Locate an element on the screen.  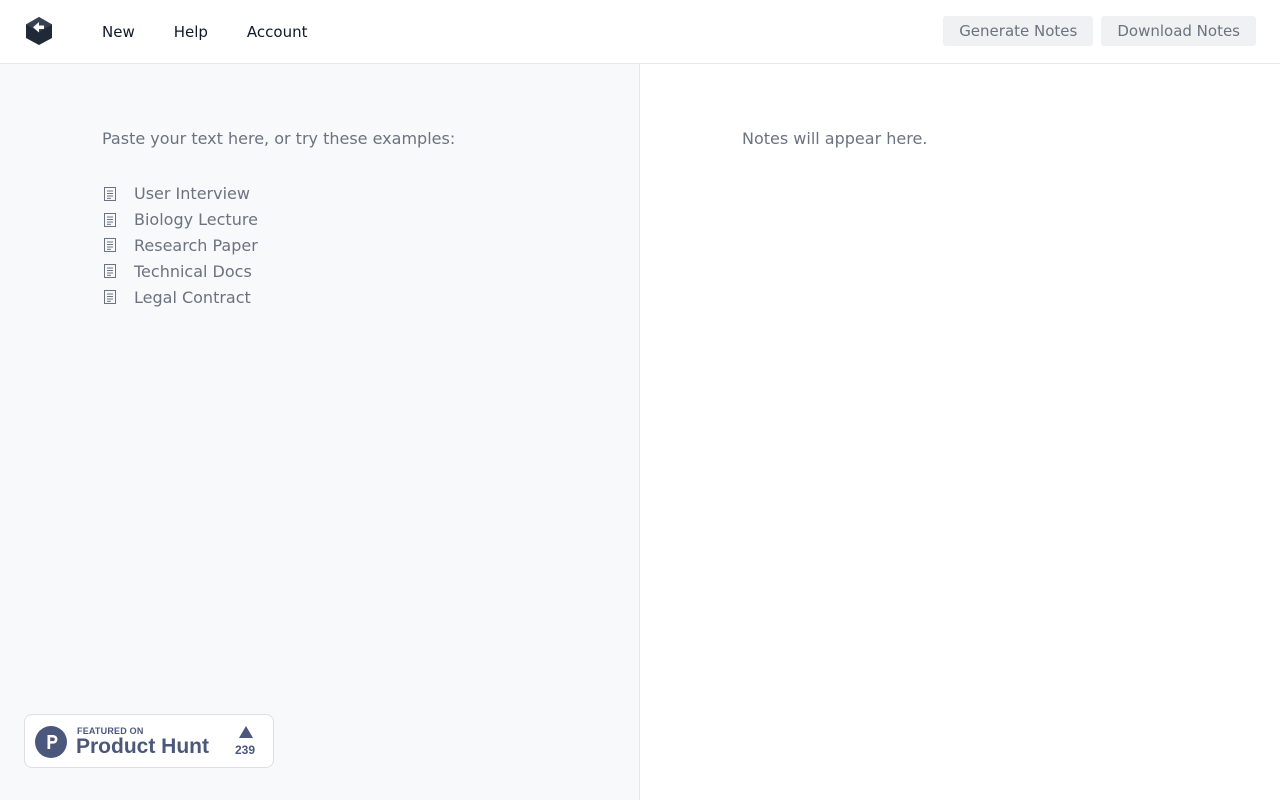
example-item-user-interview: User Interview is located at coordinates (180, 194).